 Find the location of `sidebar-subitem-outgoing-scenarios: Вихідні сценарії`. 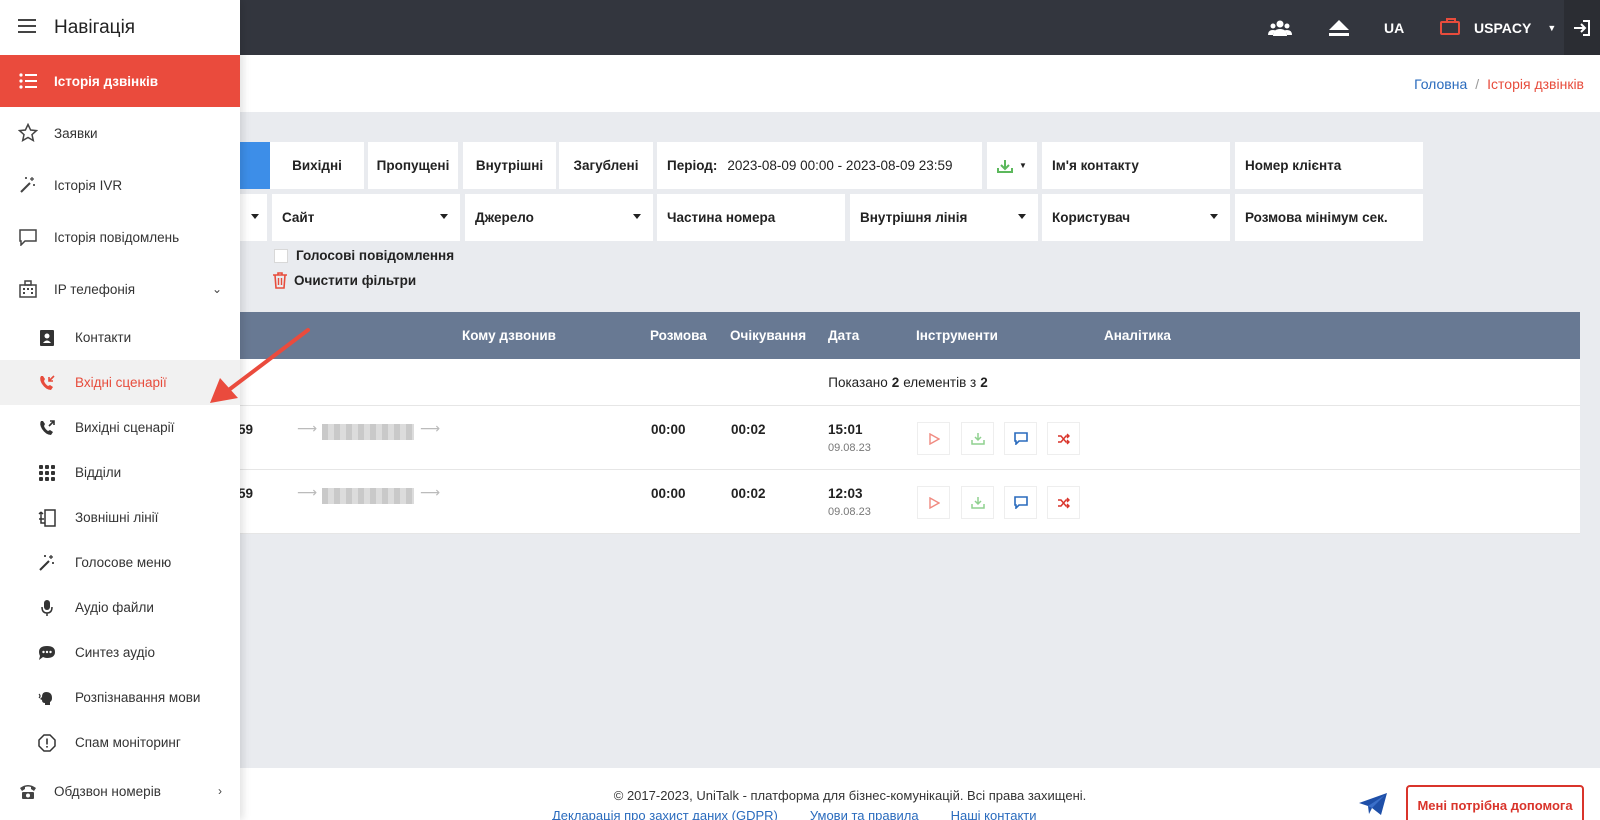

sidebar-subitem-outgoing-scenarios: Вихідні сценарії is located at coordinates (120, 427).